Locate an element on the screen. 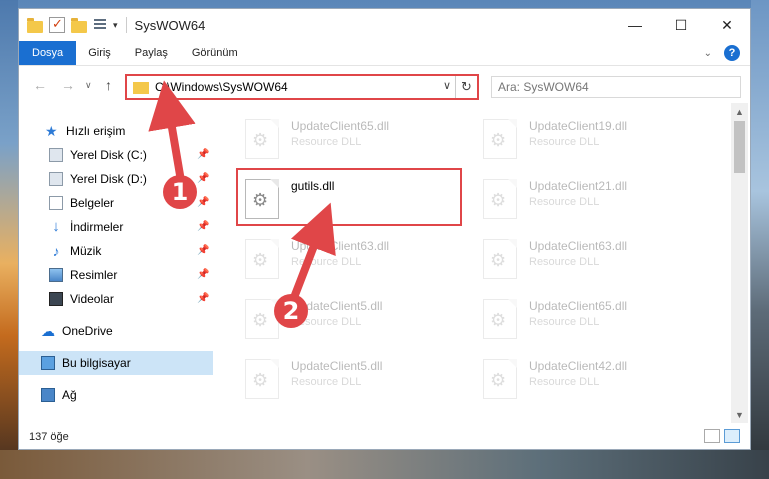  nav-label: Hızlı erişim is located at coordinates (96, 131).